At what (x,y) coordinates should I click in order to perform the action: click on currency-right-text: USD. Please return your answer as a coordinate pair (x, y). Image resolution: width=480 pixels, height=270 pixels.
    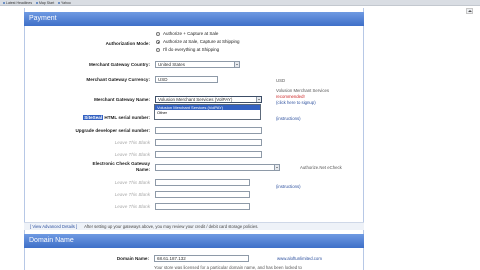
    Looking at the image, I should click on (281, 80).